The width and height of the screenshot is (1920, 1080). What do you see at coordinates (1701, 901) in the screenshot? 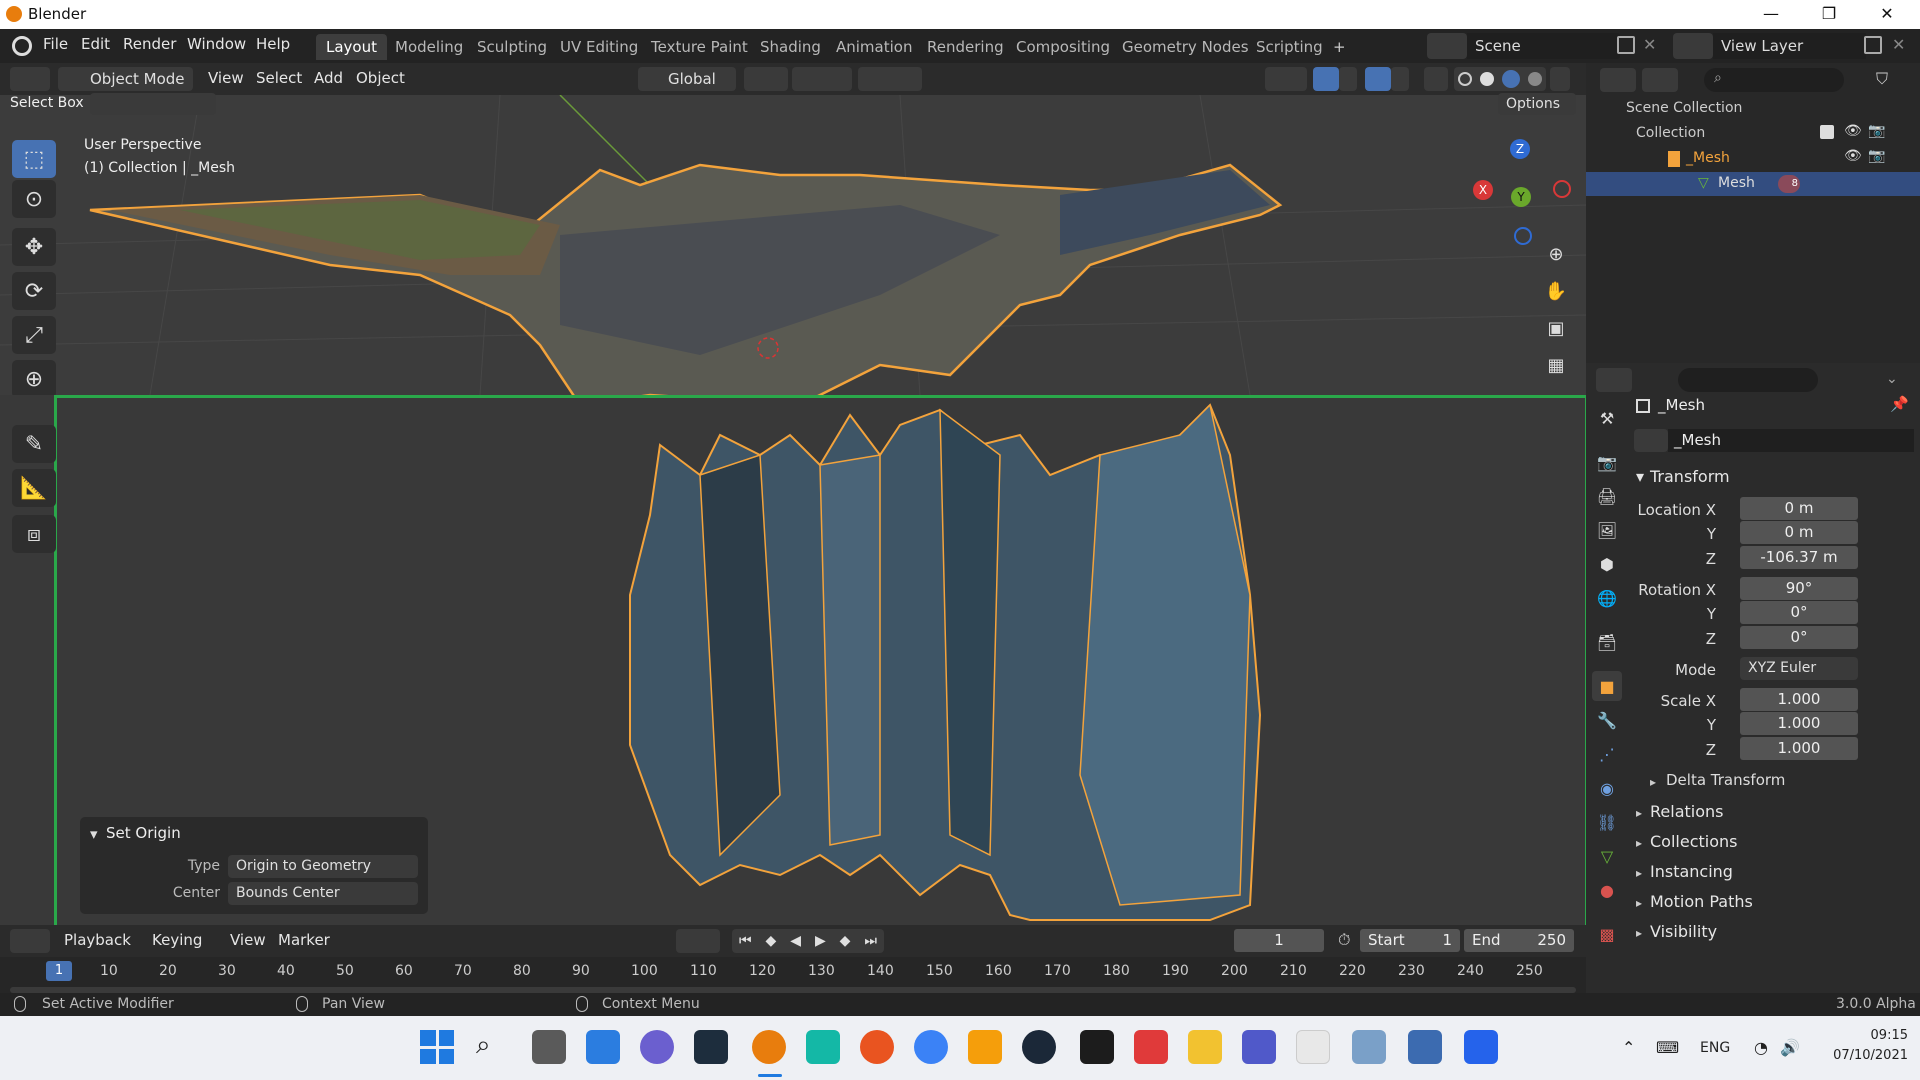
I see `motion-paths-section: Motion Paths` at bounding box center [1701, 901].